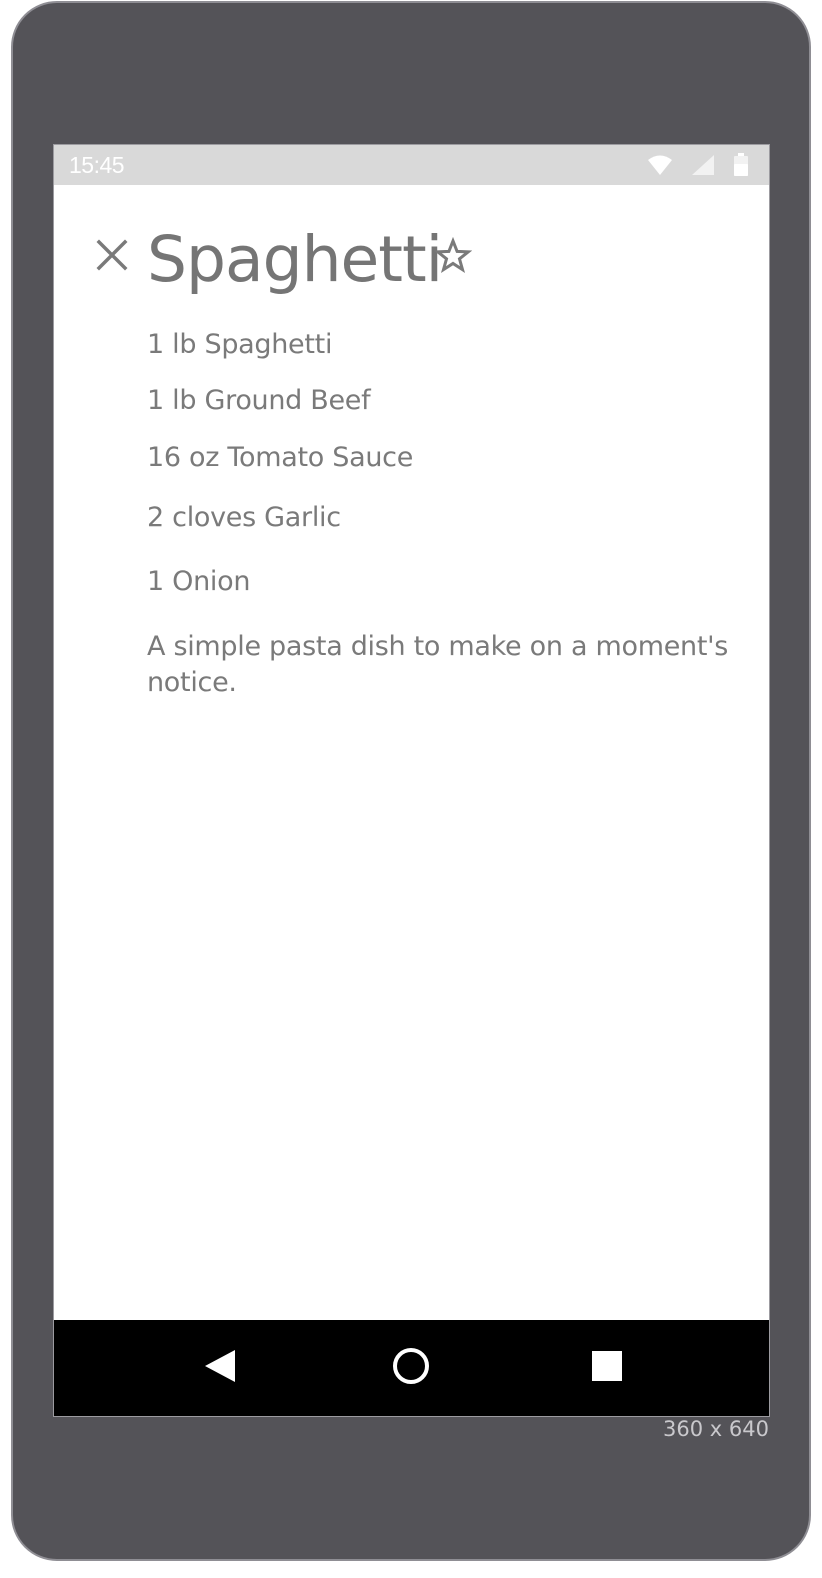  What do you see at coordinates (295, 259) in the screenshot?
I see `recipe-title: Spaghetti` at bounding box center [295, 259].